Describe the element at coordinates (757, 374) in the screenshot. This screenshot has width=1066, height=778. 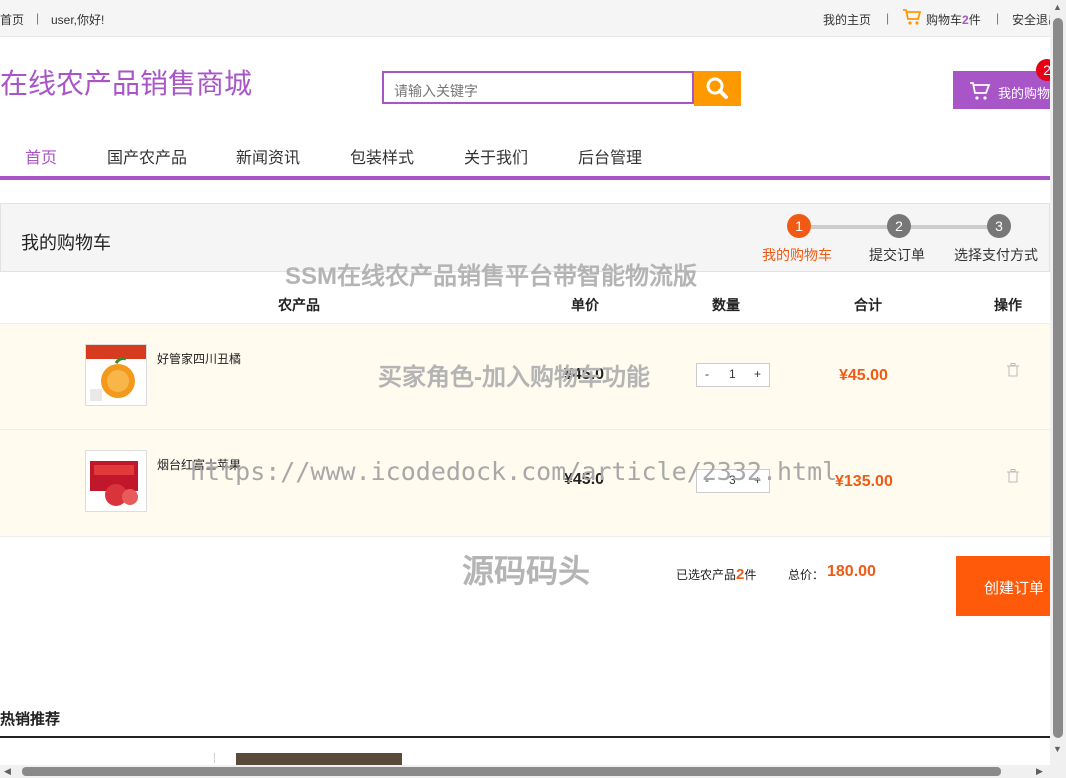
I see `qty-plus-button: +` at that location.